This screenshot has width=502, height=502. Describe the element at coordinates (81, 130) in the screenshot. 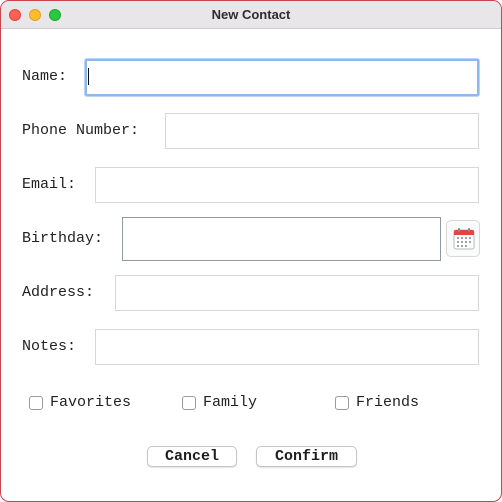

I see `phone-number-label: Phone Number:` at that location.